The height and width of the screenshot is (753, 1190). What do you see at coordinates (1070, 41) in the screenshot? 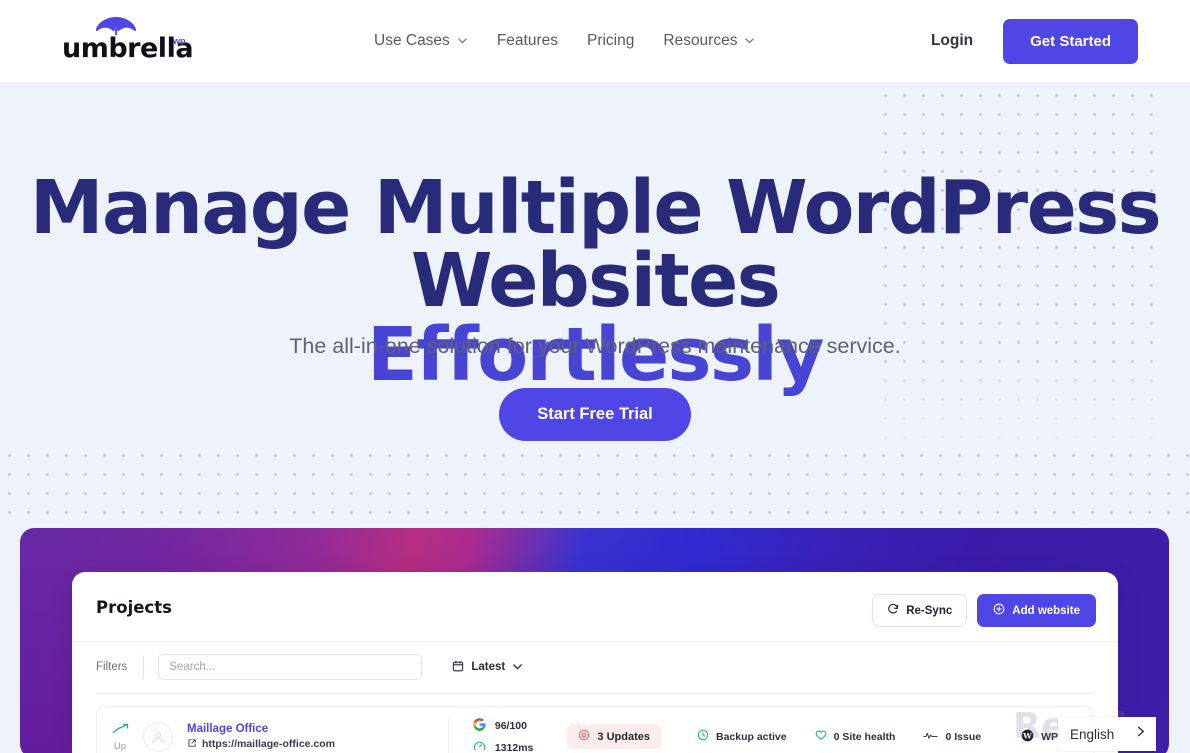
I see `get-started-button: Get Started` at bounding box center [1070, 41].